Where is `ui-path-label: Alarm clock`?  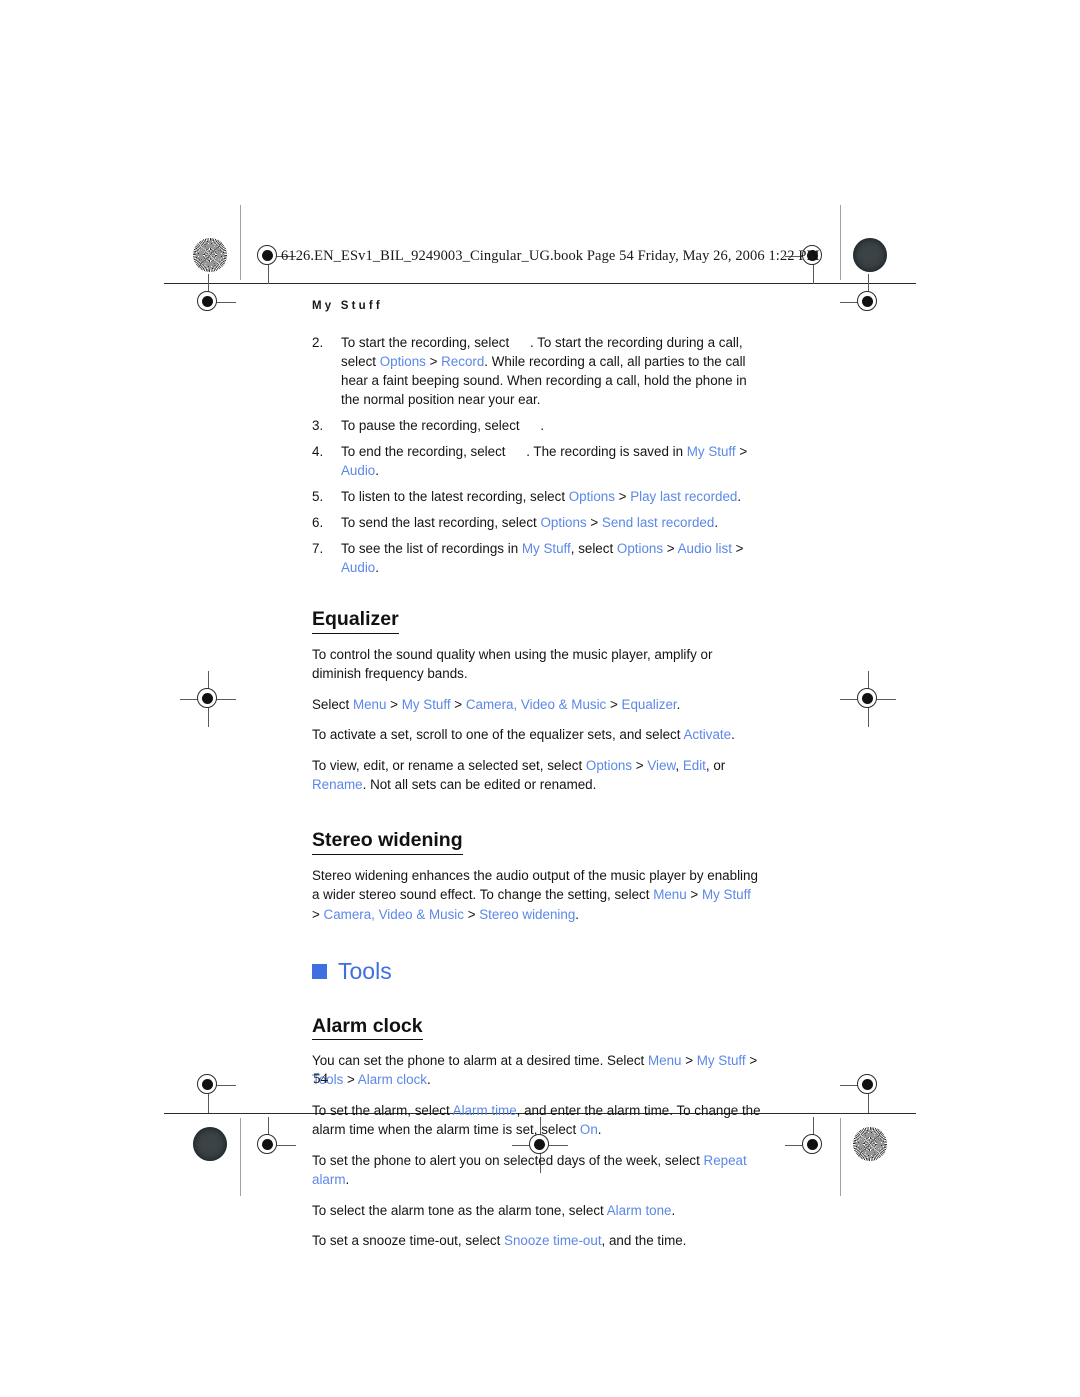
ui-path-label: Alarm clock is located at coordinates (392, 1080).